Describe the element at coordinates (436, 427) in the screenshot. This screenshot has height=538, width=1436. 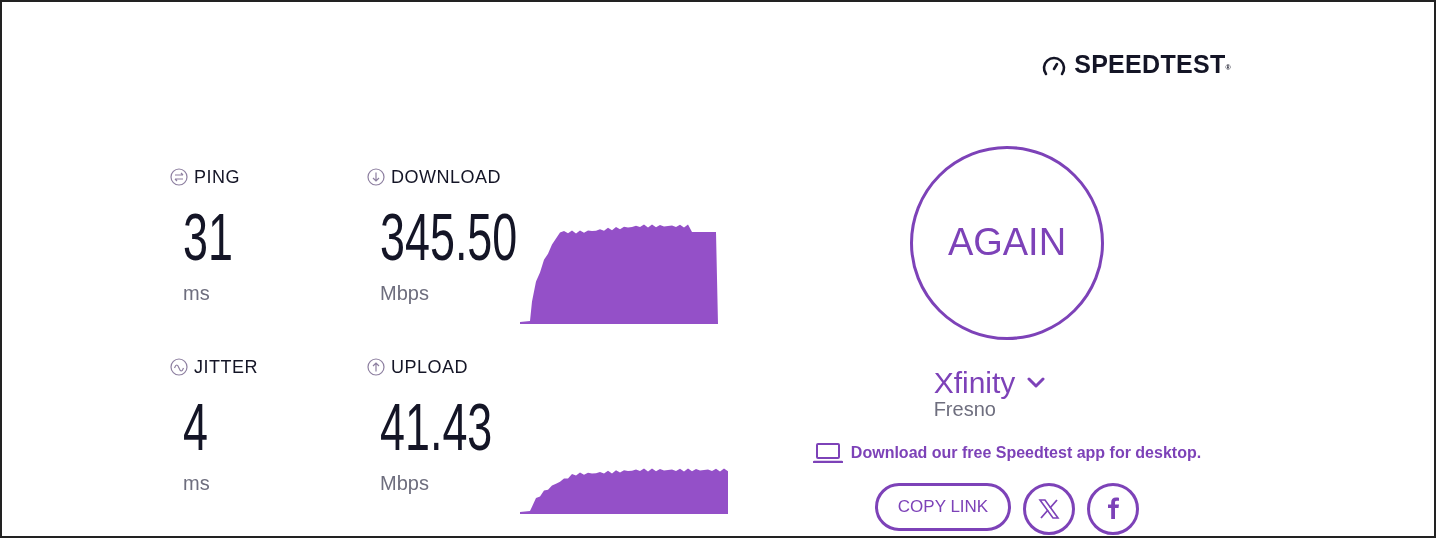
I see `metric-value: 41.43` at that location.